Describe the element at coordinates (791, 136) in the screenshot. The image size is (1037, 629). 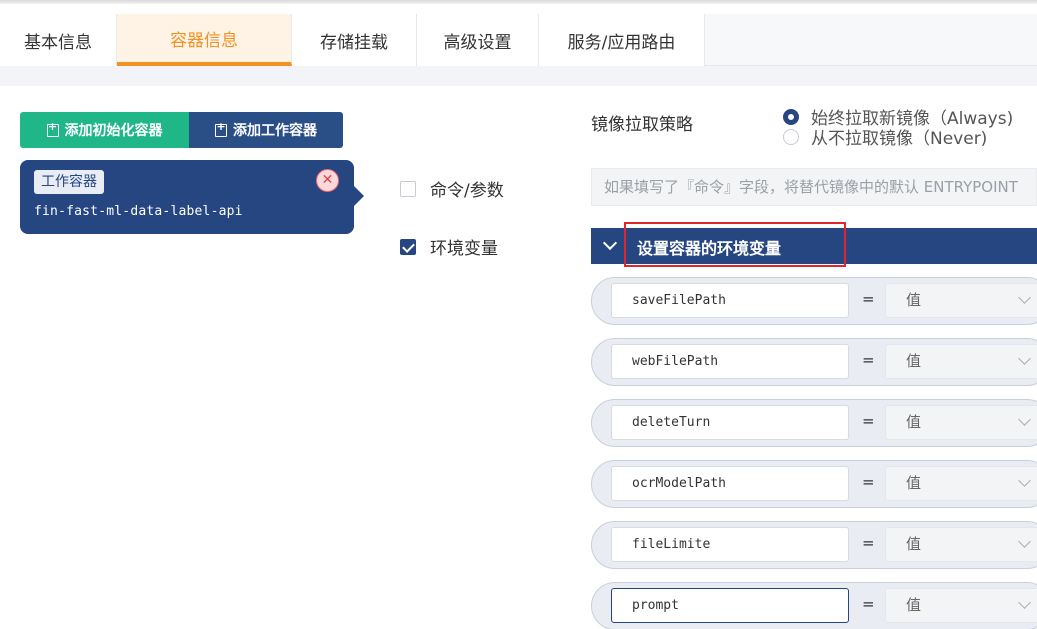
I see `radio-never-button` at that location.